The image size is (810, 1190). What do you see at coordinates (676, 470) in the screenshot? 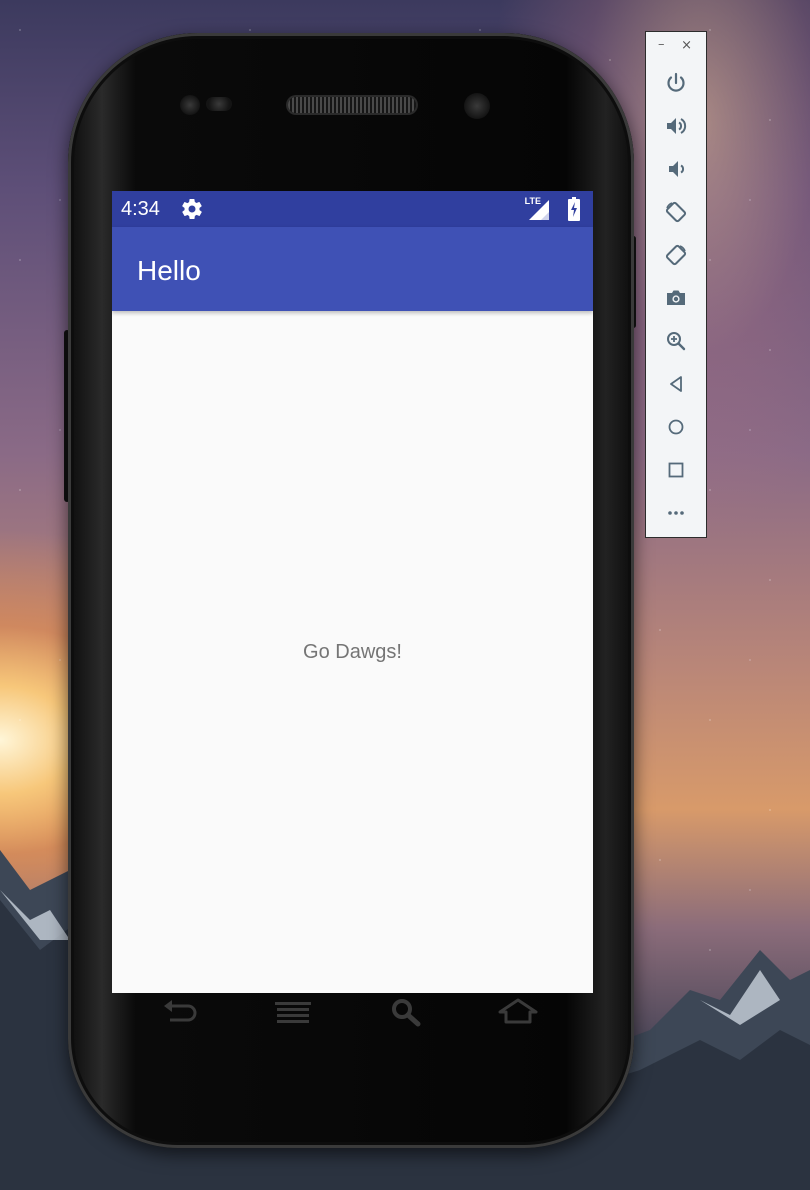
I see `overview-icon` at bounding box center [676, 470].